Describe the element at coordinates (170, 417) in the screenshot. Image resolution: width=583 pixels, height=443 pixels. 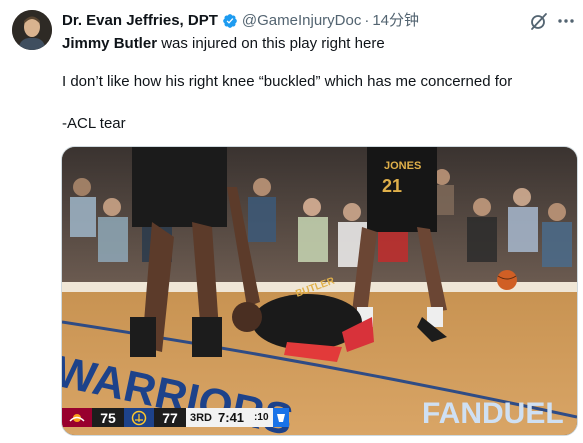
I see `home-score: 77` at that location.